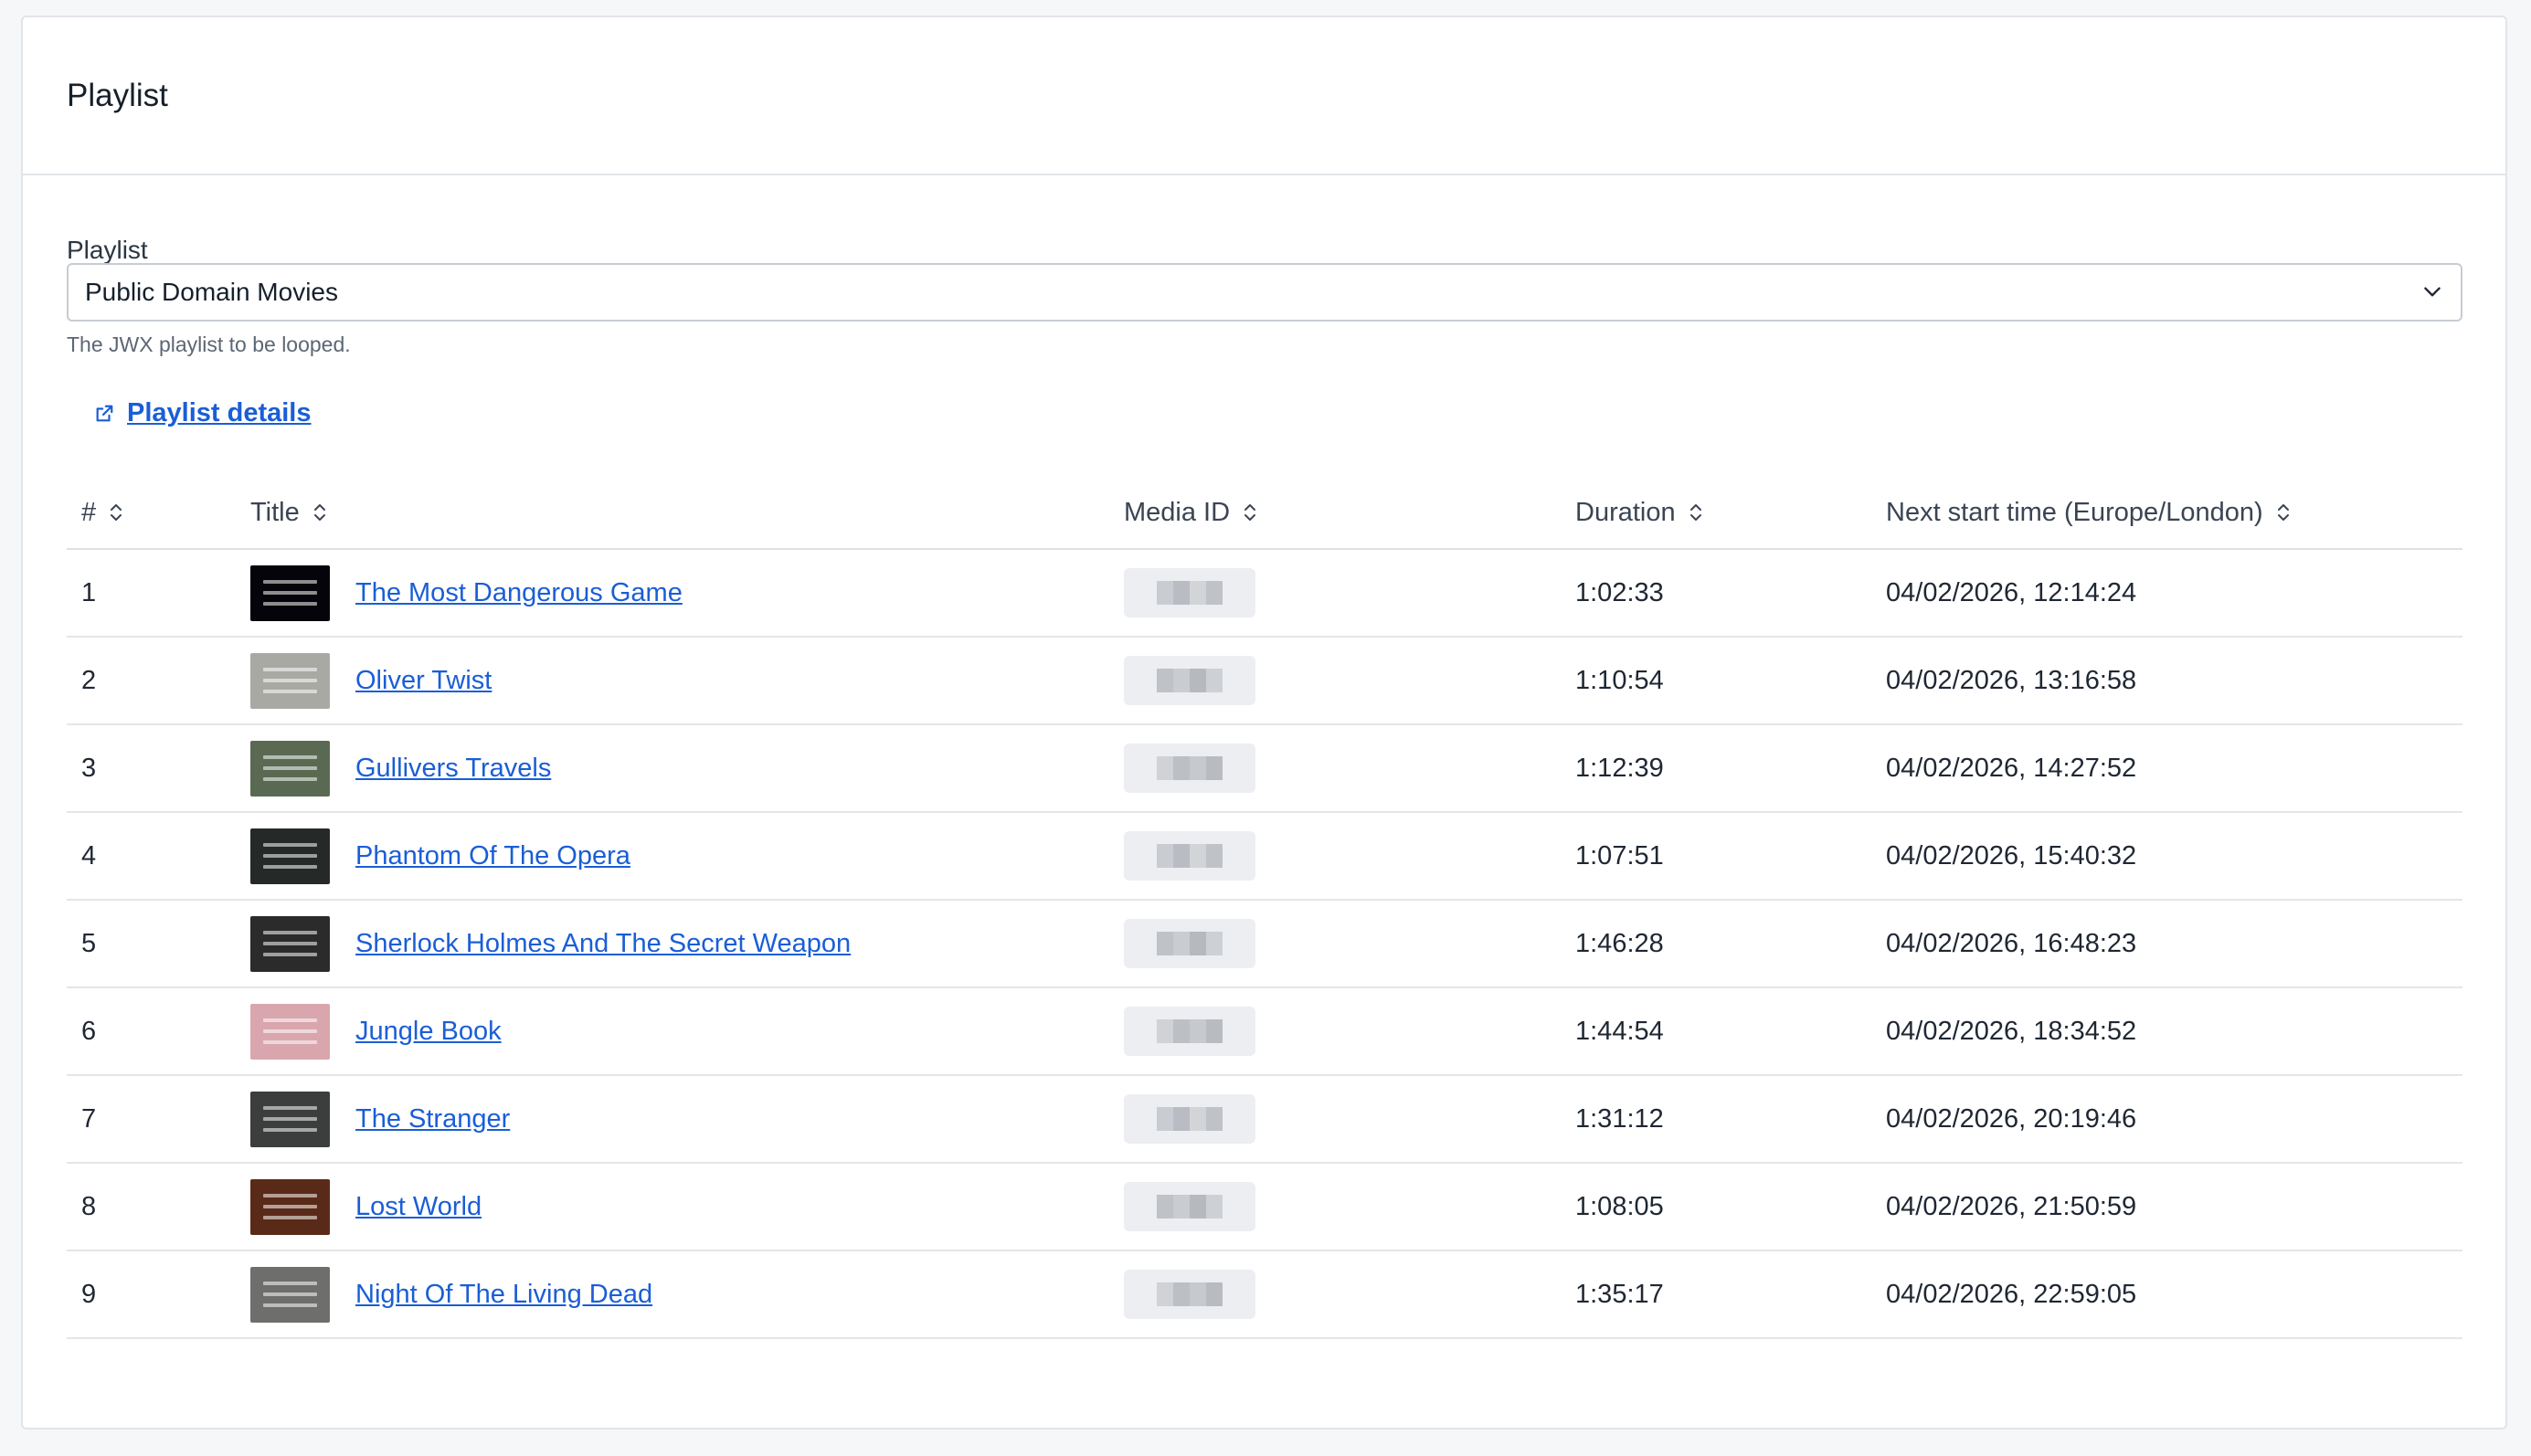  Describe the element at coordinates (672, 681) in the screenshot. I see `title-cell: Oliver Twist` at that location.